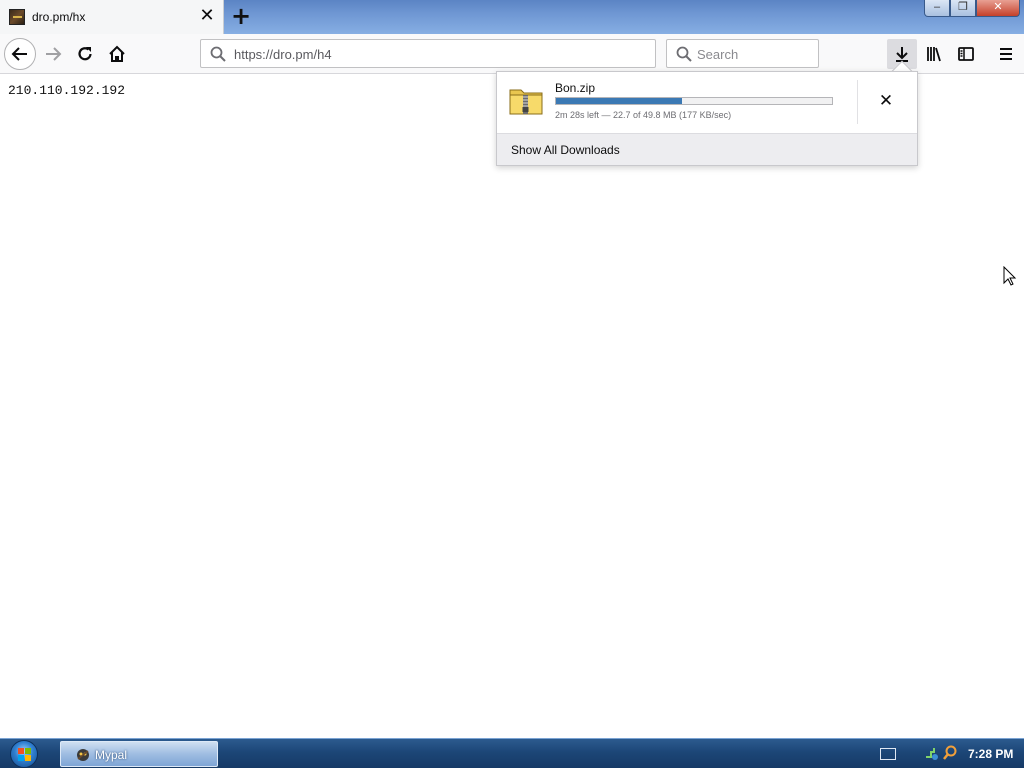 The height and width of the screenshot is (768, 1024). I want to click on system-clock: 7:28 PM, so click(991, 754).